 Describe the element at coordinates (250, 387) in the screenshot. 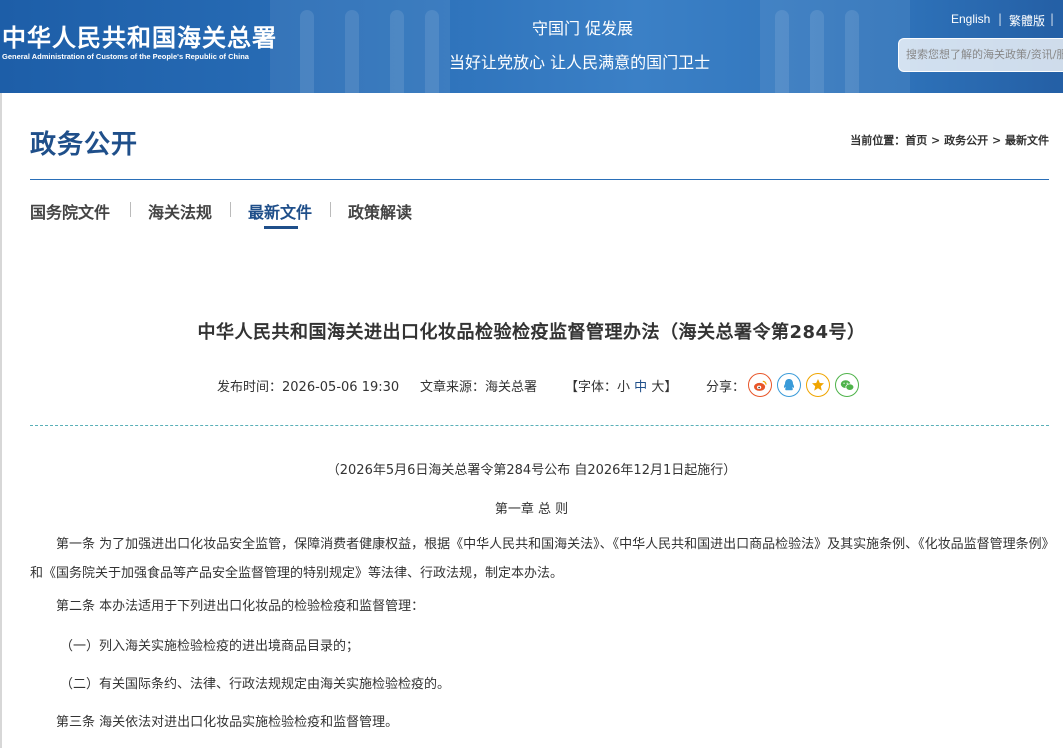

I see `publish-label: 发布时间：` at that location.